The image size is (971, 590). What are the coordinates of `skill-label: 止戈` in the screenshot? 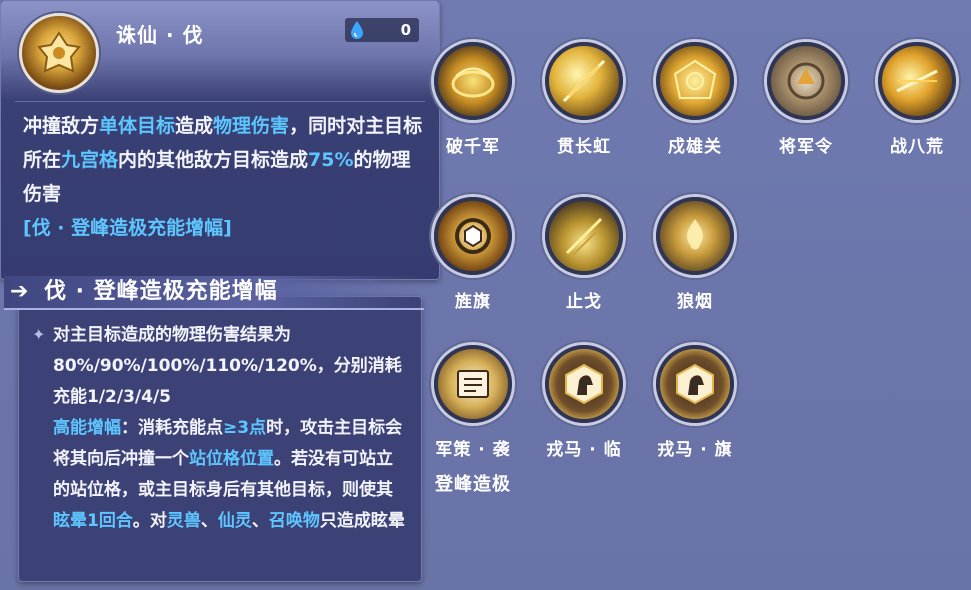 It's located at (584, 302).